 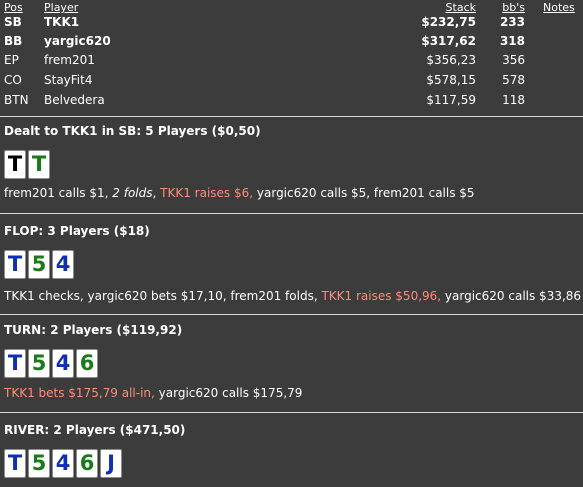 I want to click on player-pos: SB, so click(x=13, y=22).